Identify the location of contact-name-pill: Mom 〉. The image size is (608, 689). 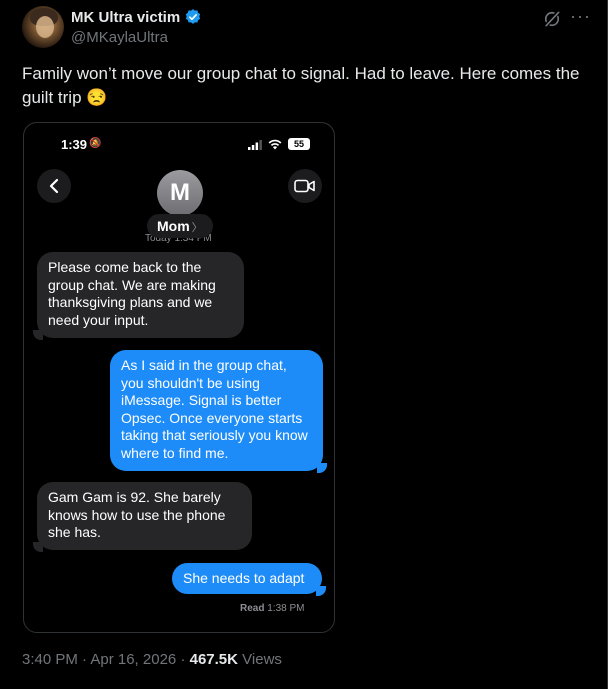
(180, 226).